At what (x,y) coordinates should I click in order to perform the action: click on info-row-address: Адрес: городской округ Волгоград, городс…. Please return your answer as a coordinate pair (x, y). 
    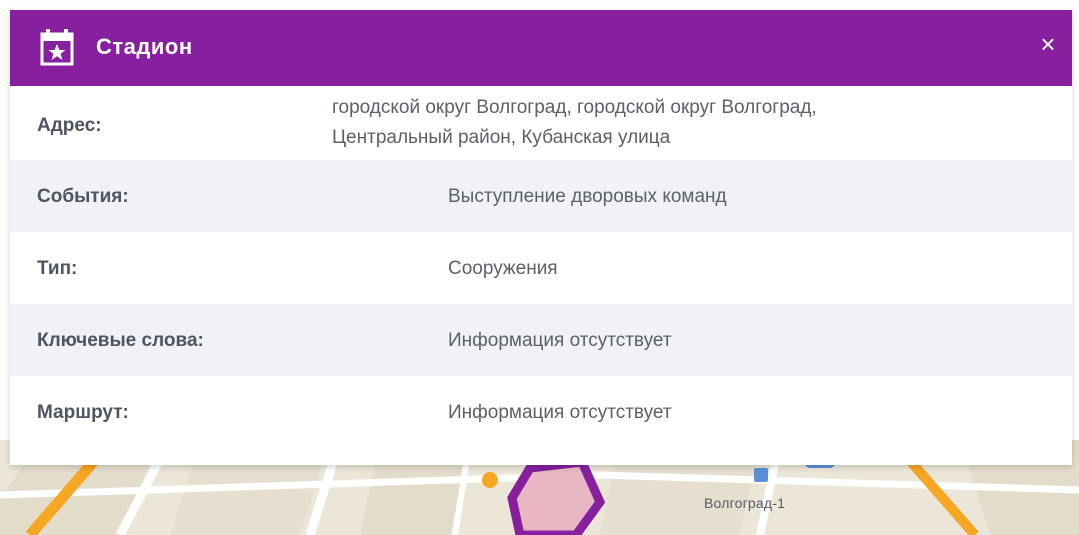
    Looking at the image, I should click on (541, 123).